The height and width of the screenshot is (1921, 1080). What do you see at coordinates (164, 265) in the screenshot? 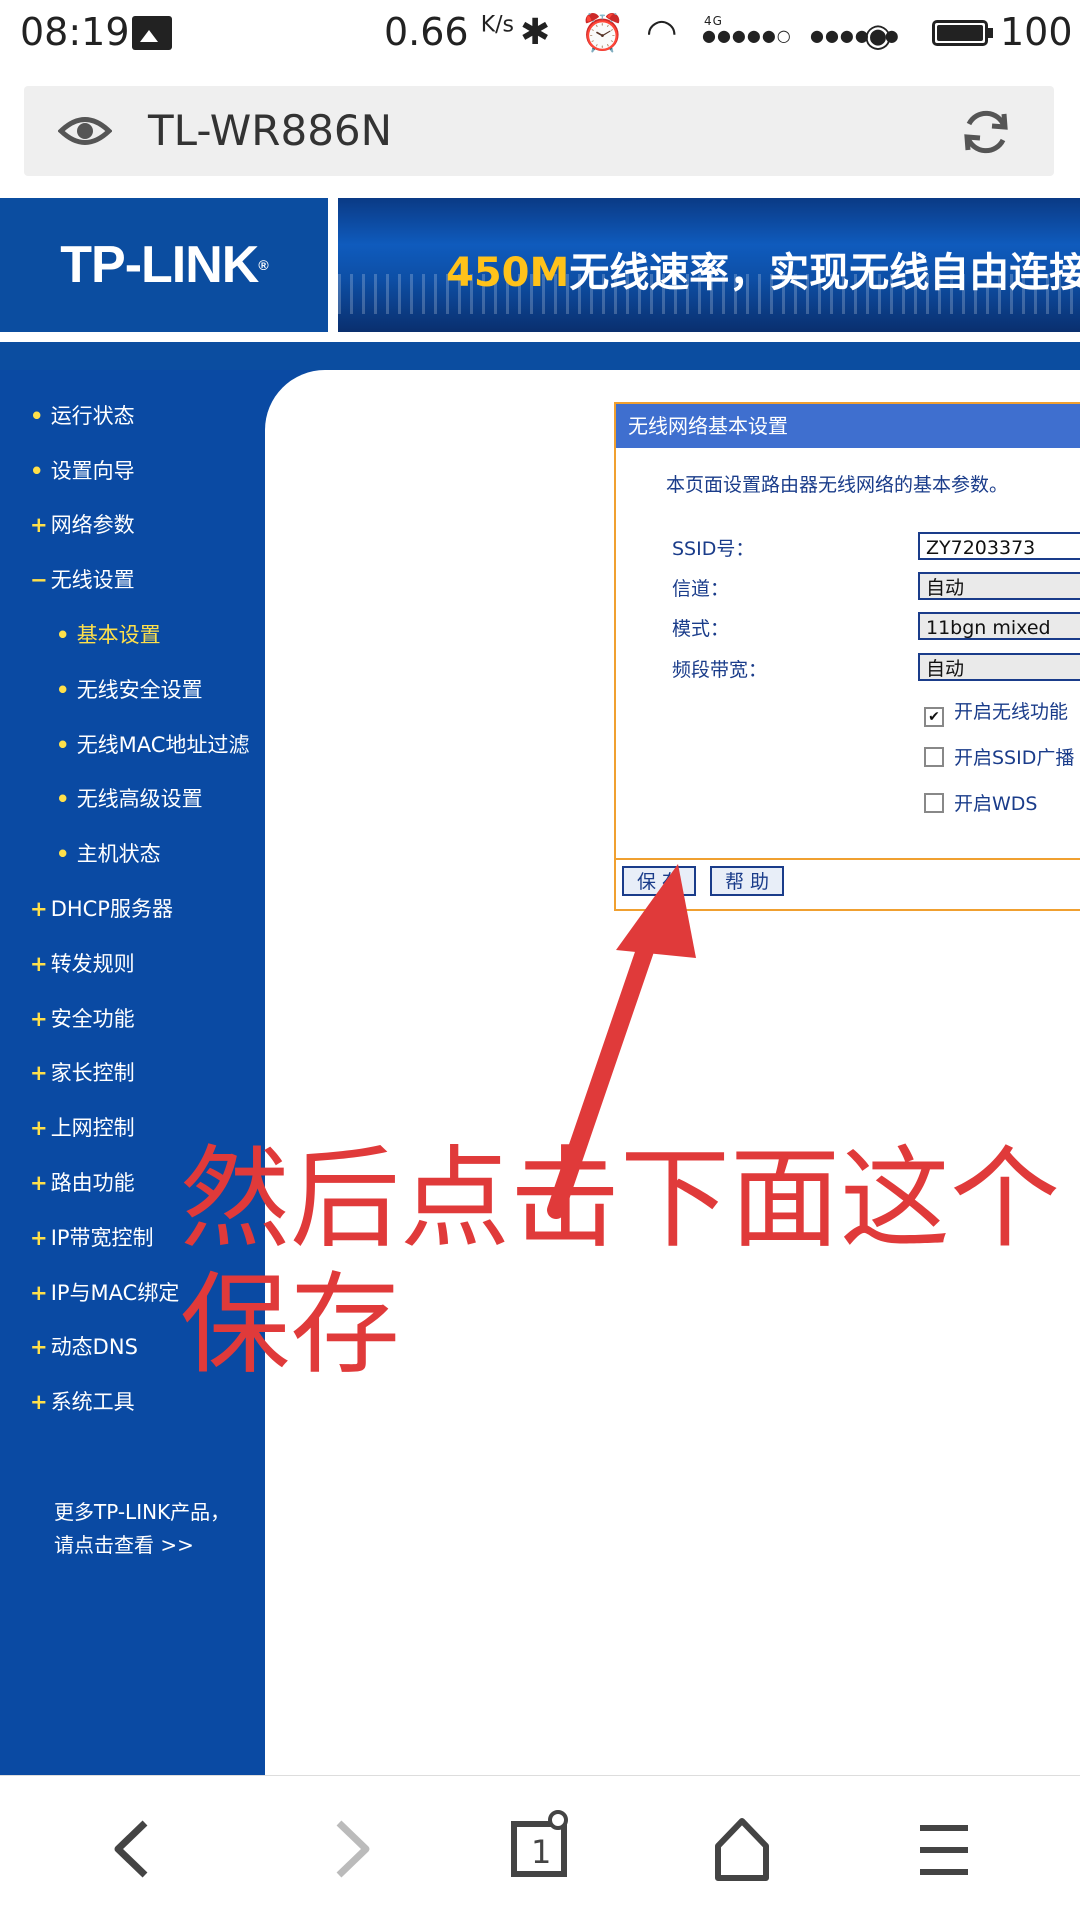
I see `tp-link-logo: TP-LINK ®` at bounding box center [164, 265].